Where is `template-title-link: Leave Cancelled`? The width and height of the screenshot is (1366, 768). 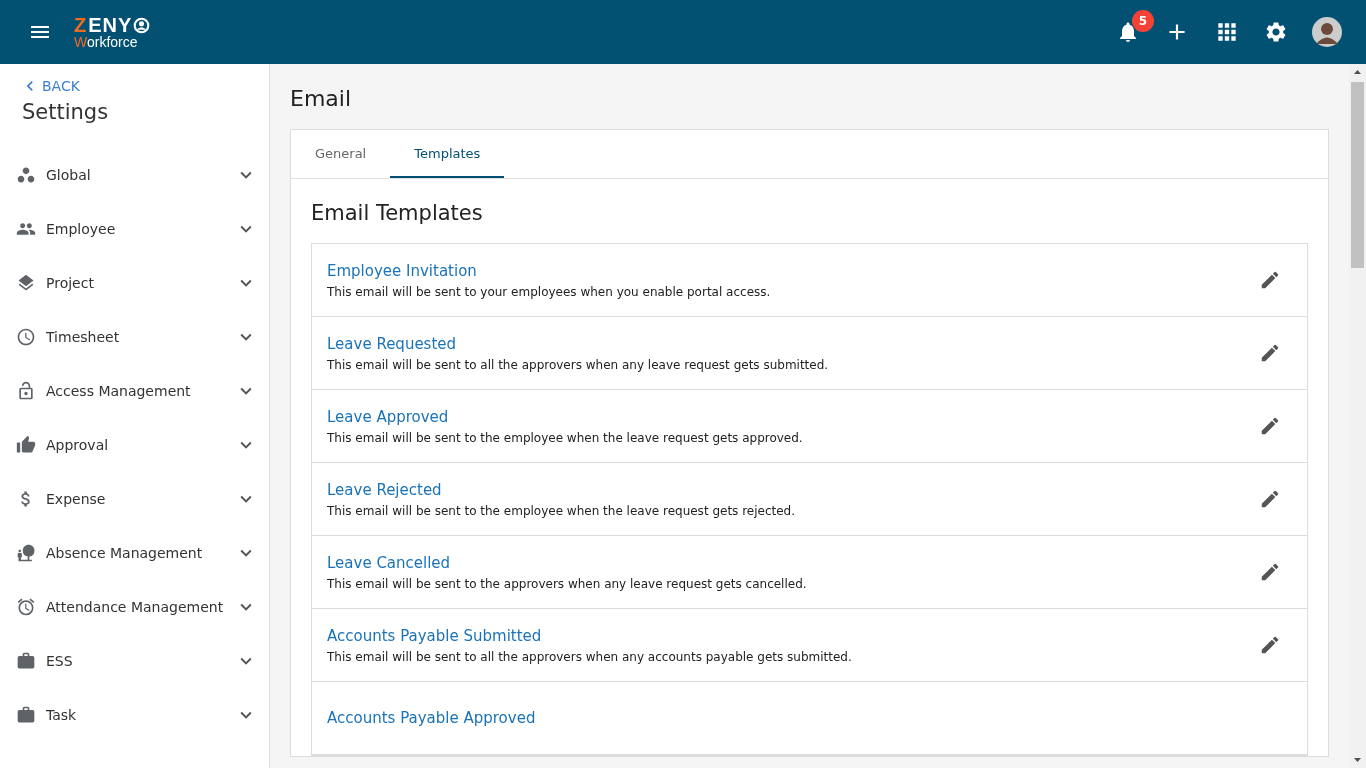
template-title-link: Leave Cancelled is located at coordinates (389, 562).